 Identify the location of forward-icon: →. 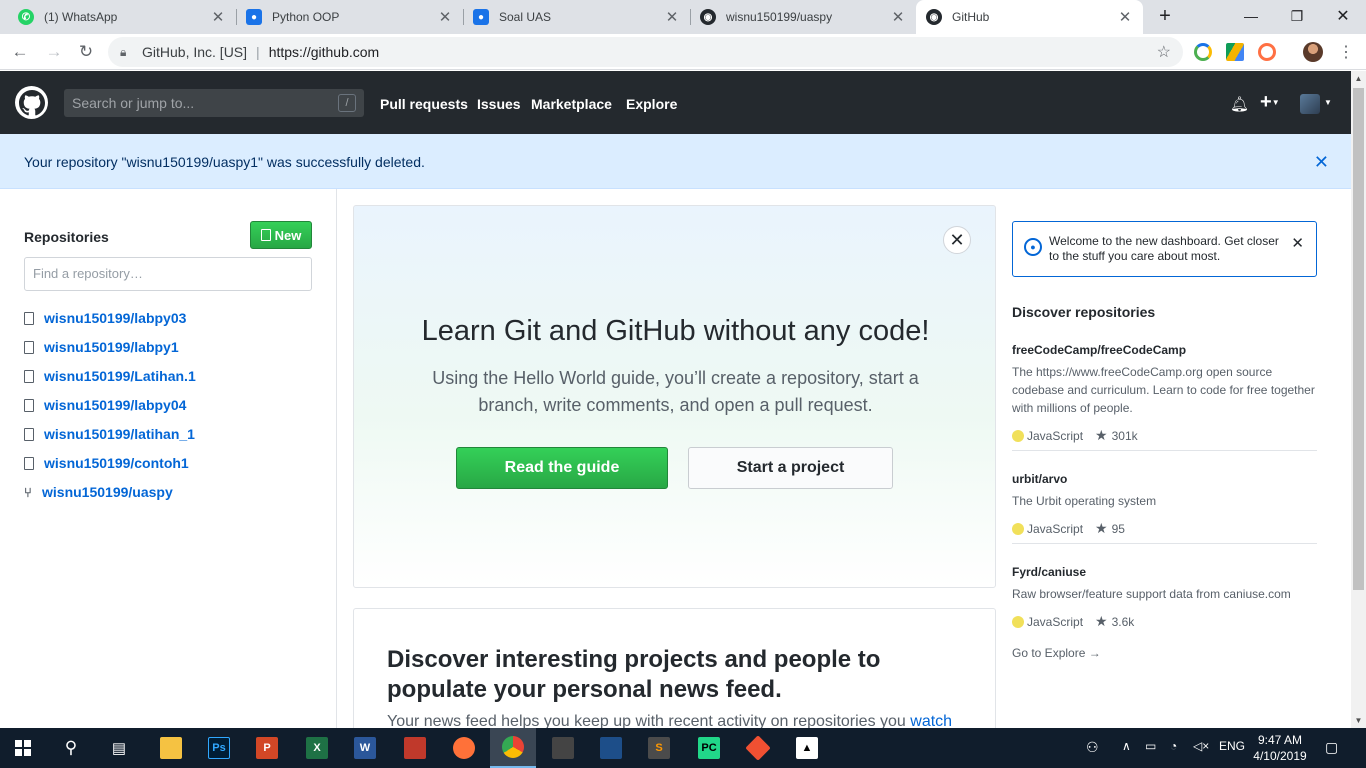
(54, 52).